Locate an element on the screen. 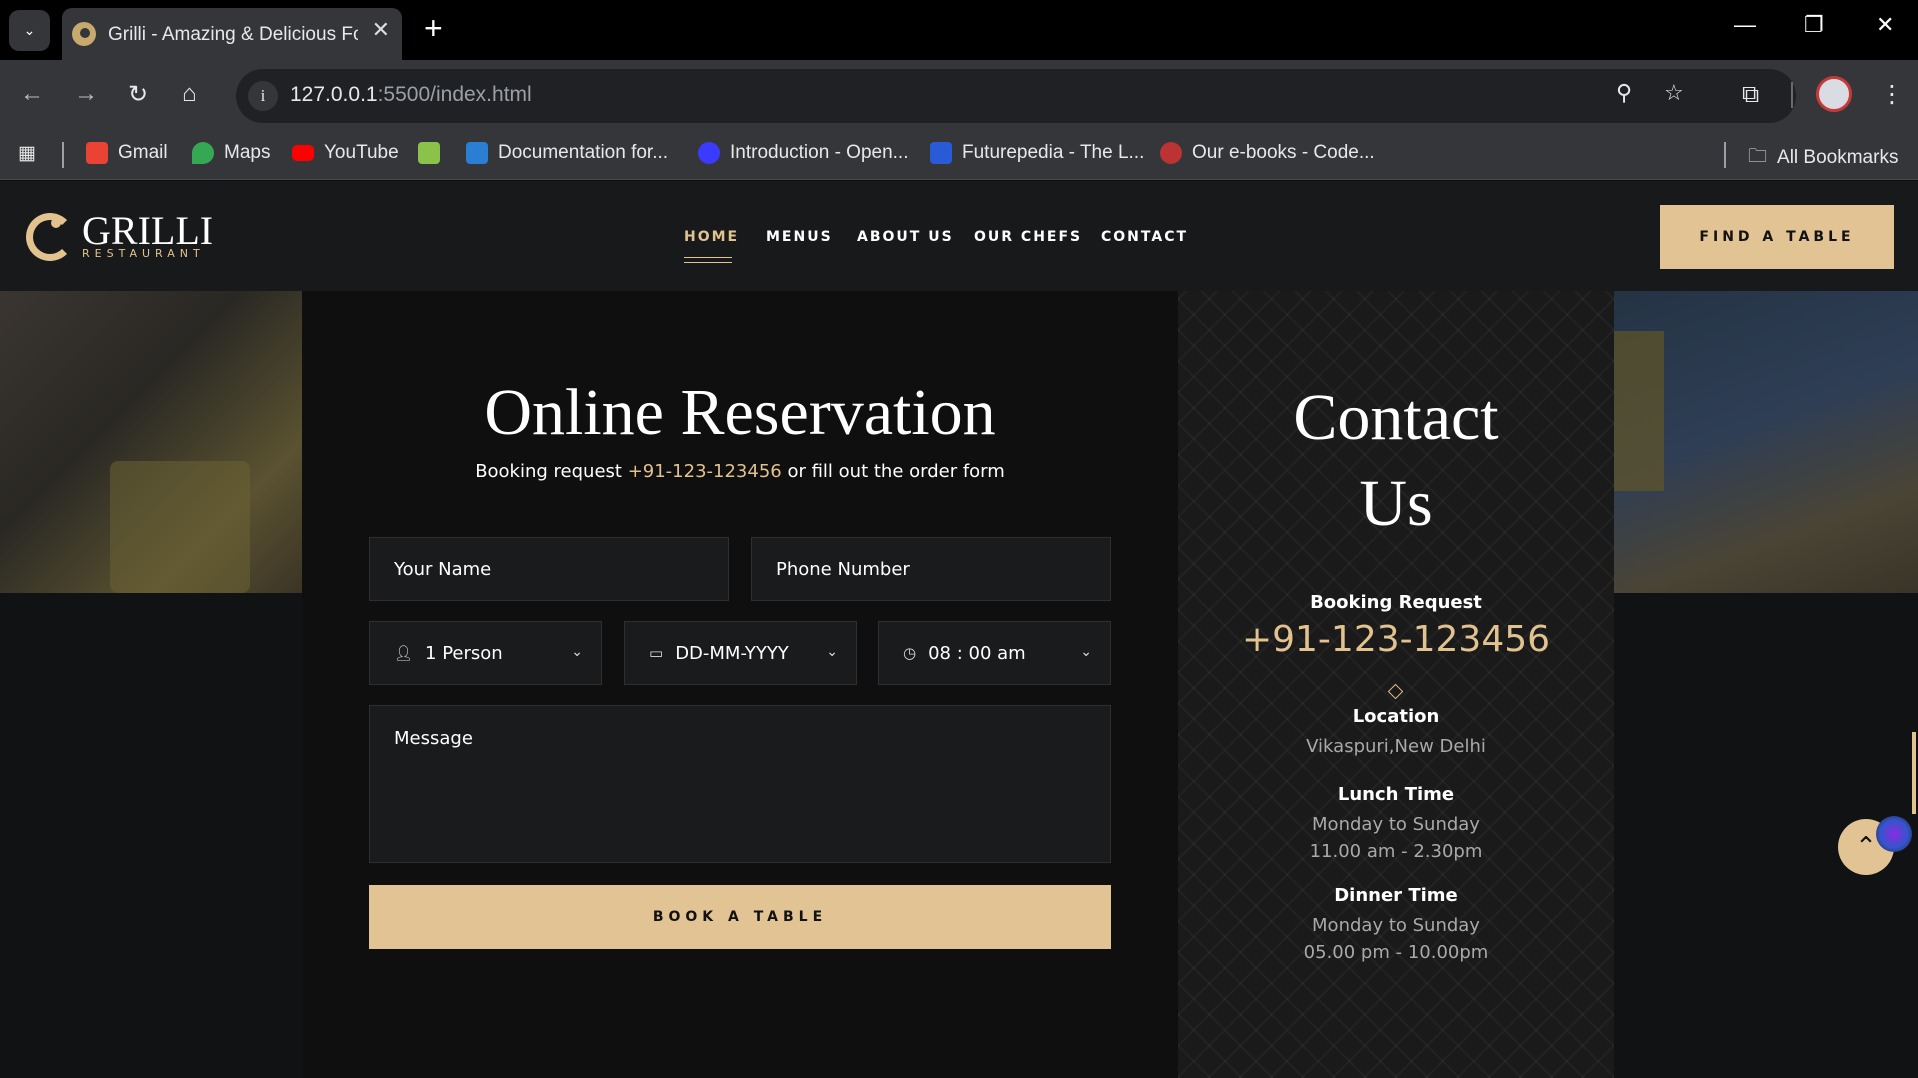 Image resolution: width=1918 pixels, height=1078 pixels. logo-subtitle: RESTAURANT is located at coordinates (143, 253).